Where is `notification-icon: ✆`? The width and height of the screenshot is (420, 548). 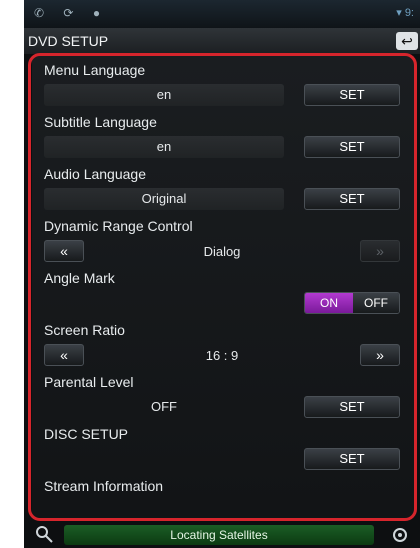 notification-icon: ✆ is located at coordinates (43, 13).